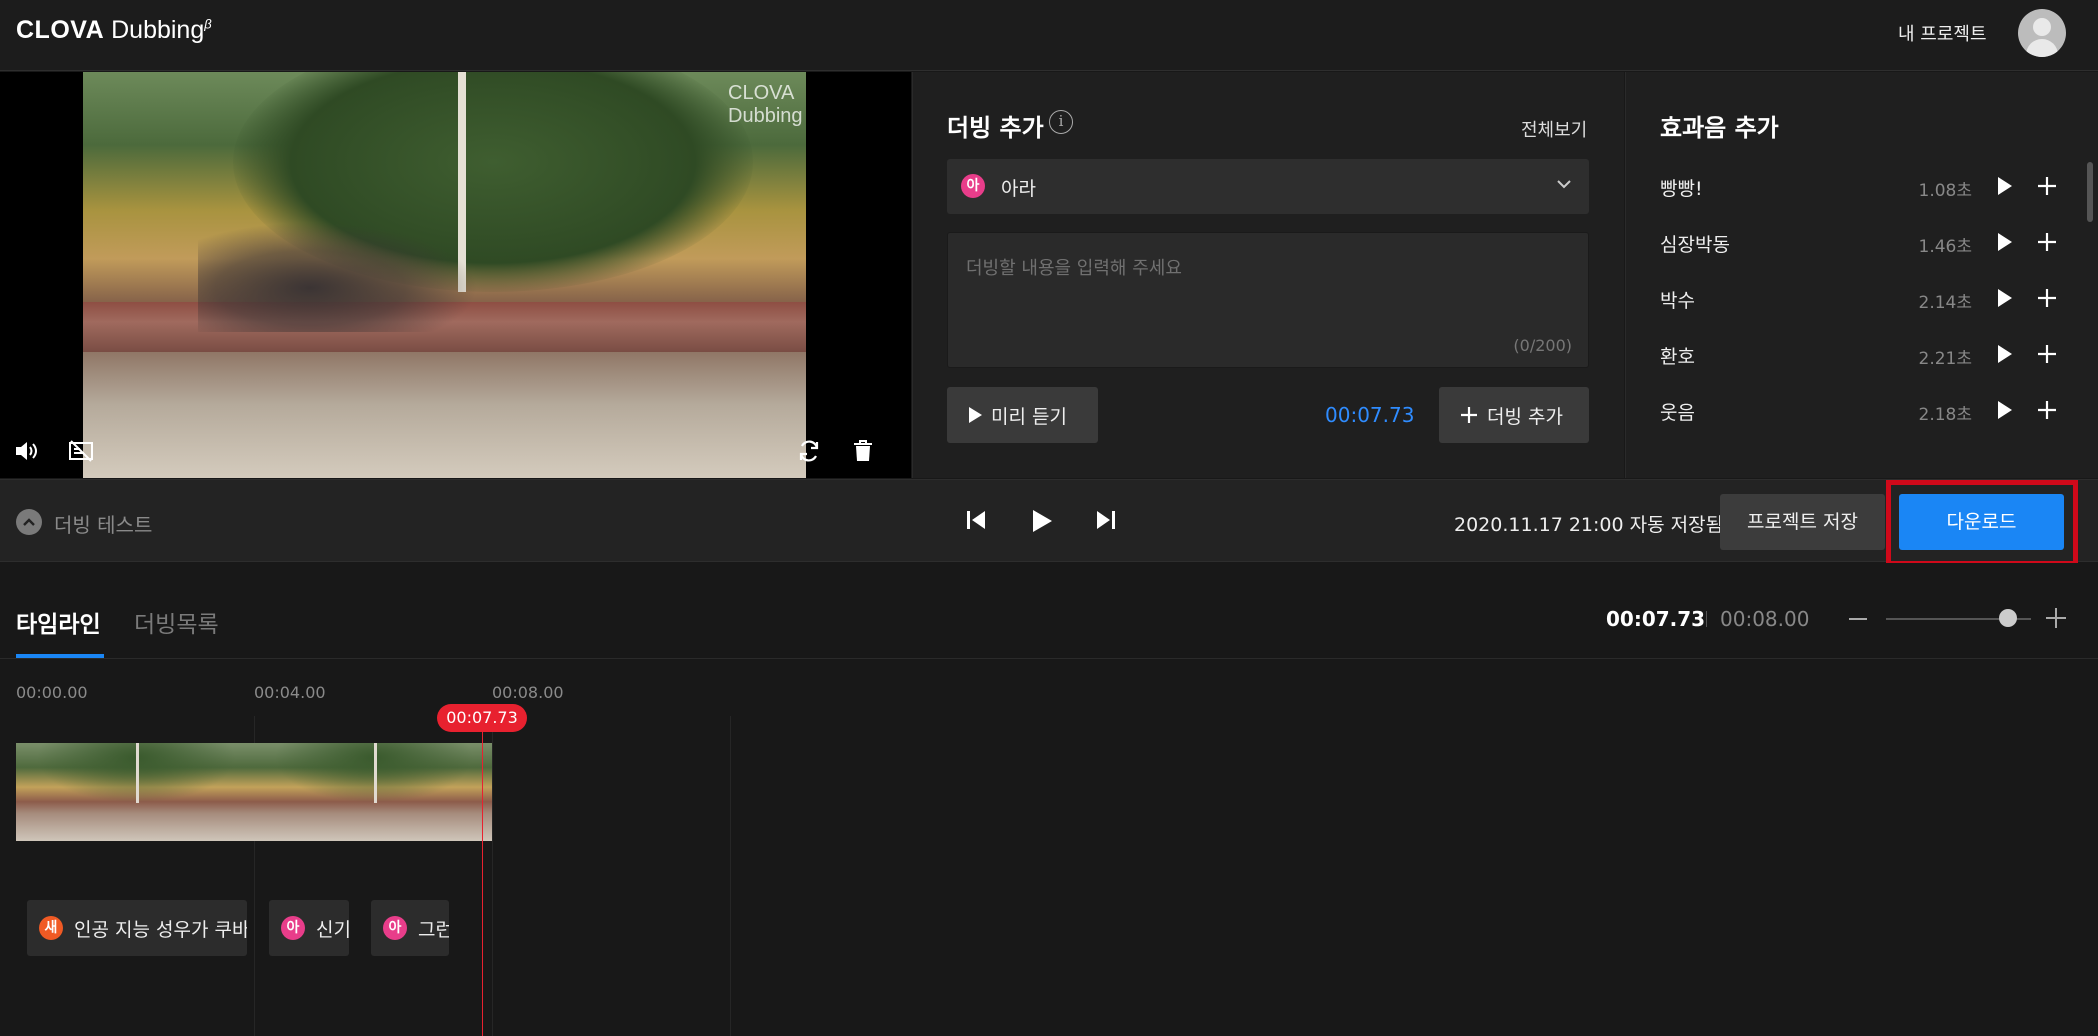 The height and width of the screenshot is (1036, 2098). I want to click on current-time: 00:07.73, so click(1656, 619).